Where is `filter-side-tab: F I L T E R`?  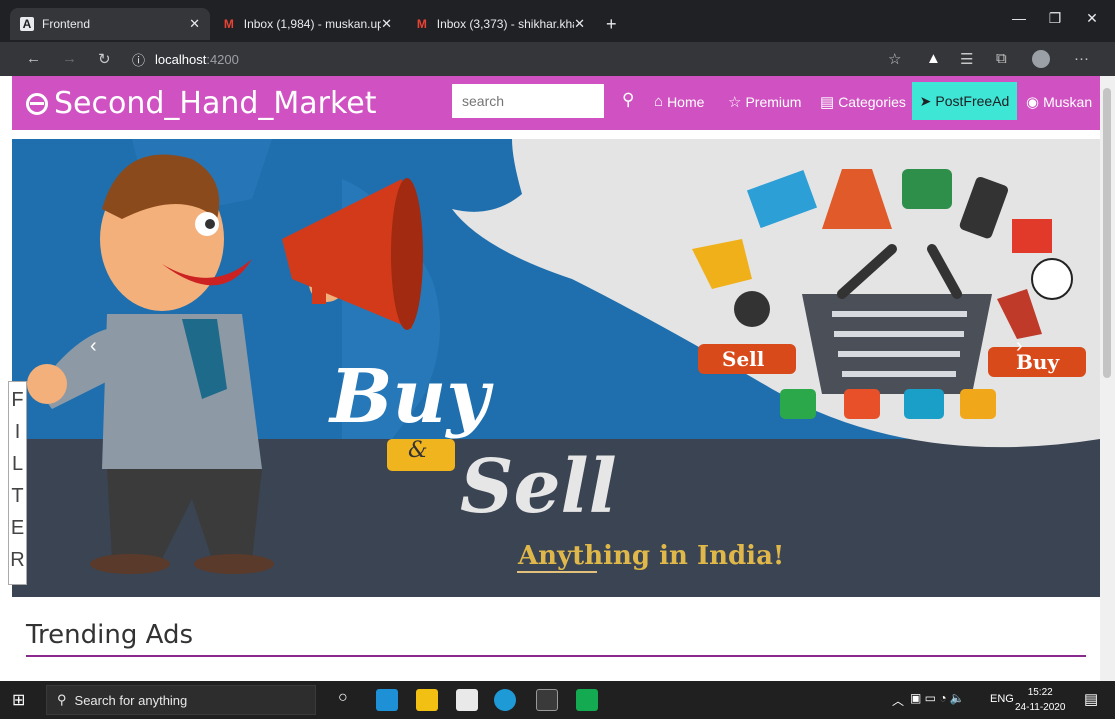
filter-side-tab: F I L T E R is located at coordinates (17, 483).